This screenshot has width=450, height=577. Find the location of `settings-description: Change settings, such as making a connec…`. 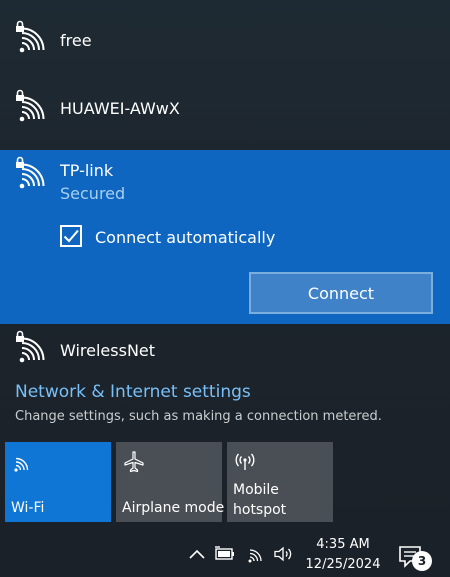

settings-description: Change settings, such as making a connec… is located at coordinates (198, 416).